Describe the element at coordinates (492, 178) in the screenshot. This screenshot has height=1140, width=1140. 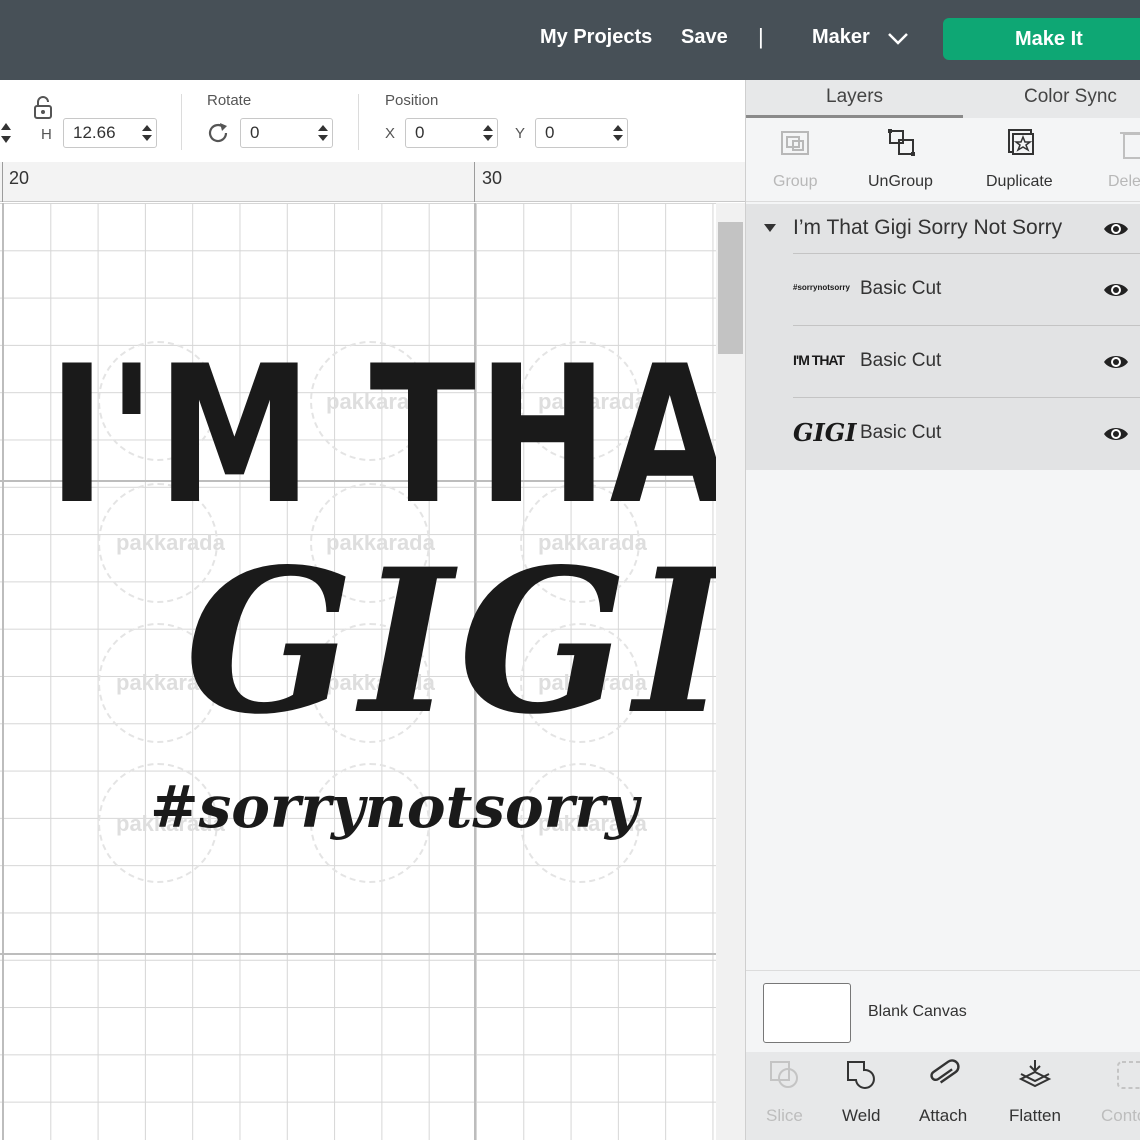
I see `ruler-label: 30` at that location.